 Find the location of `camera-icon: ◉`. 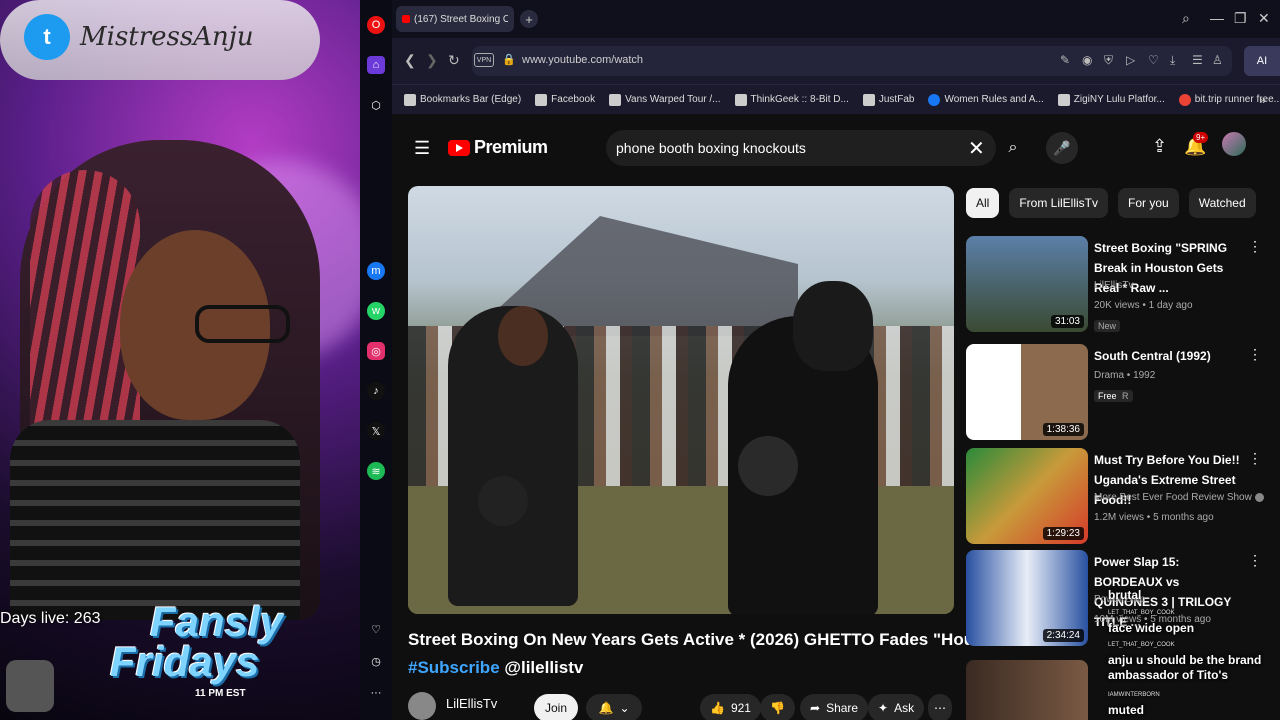

camera-icon: ◉ is located at coordinates (1087, 60).